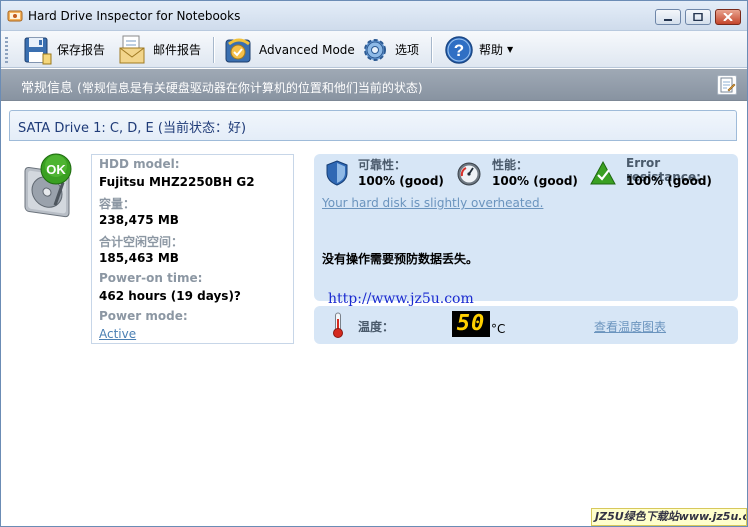  Describe the element at coordinates (498, 329) in the screenshot. I see `temperature-unit: °C` at that location.